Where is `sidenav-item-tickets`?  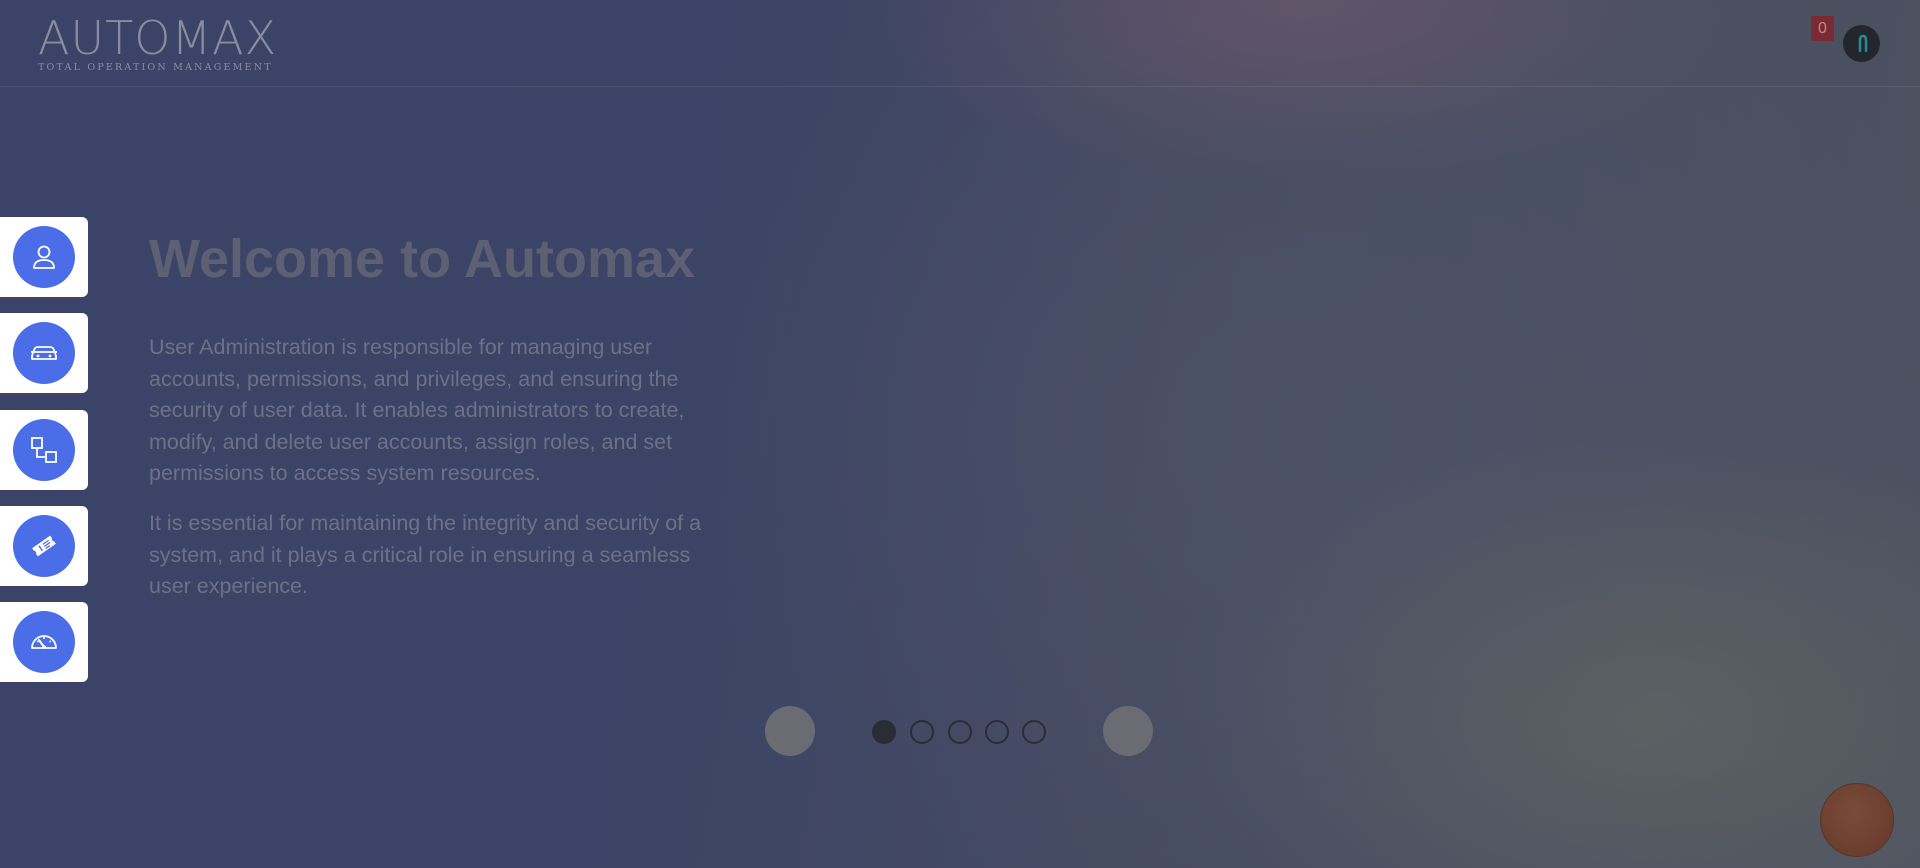
sidenav-item-tickets is located at coordinates (44, 546).